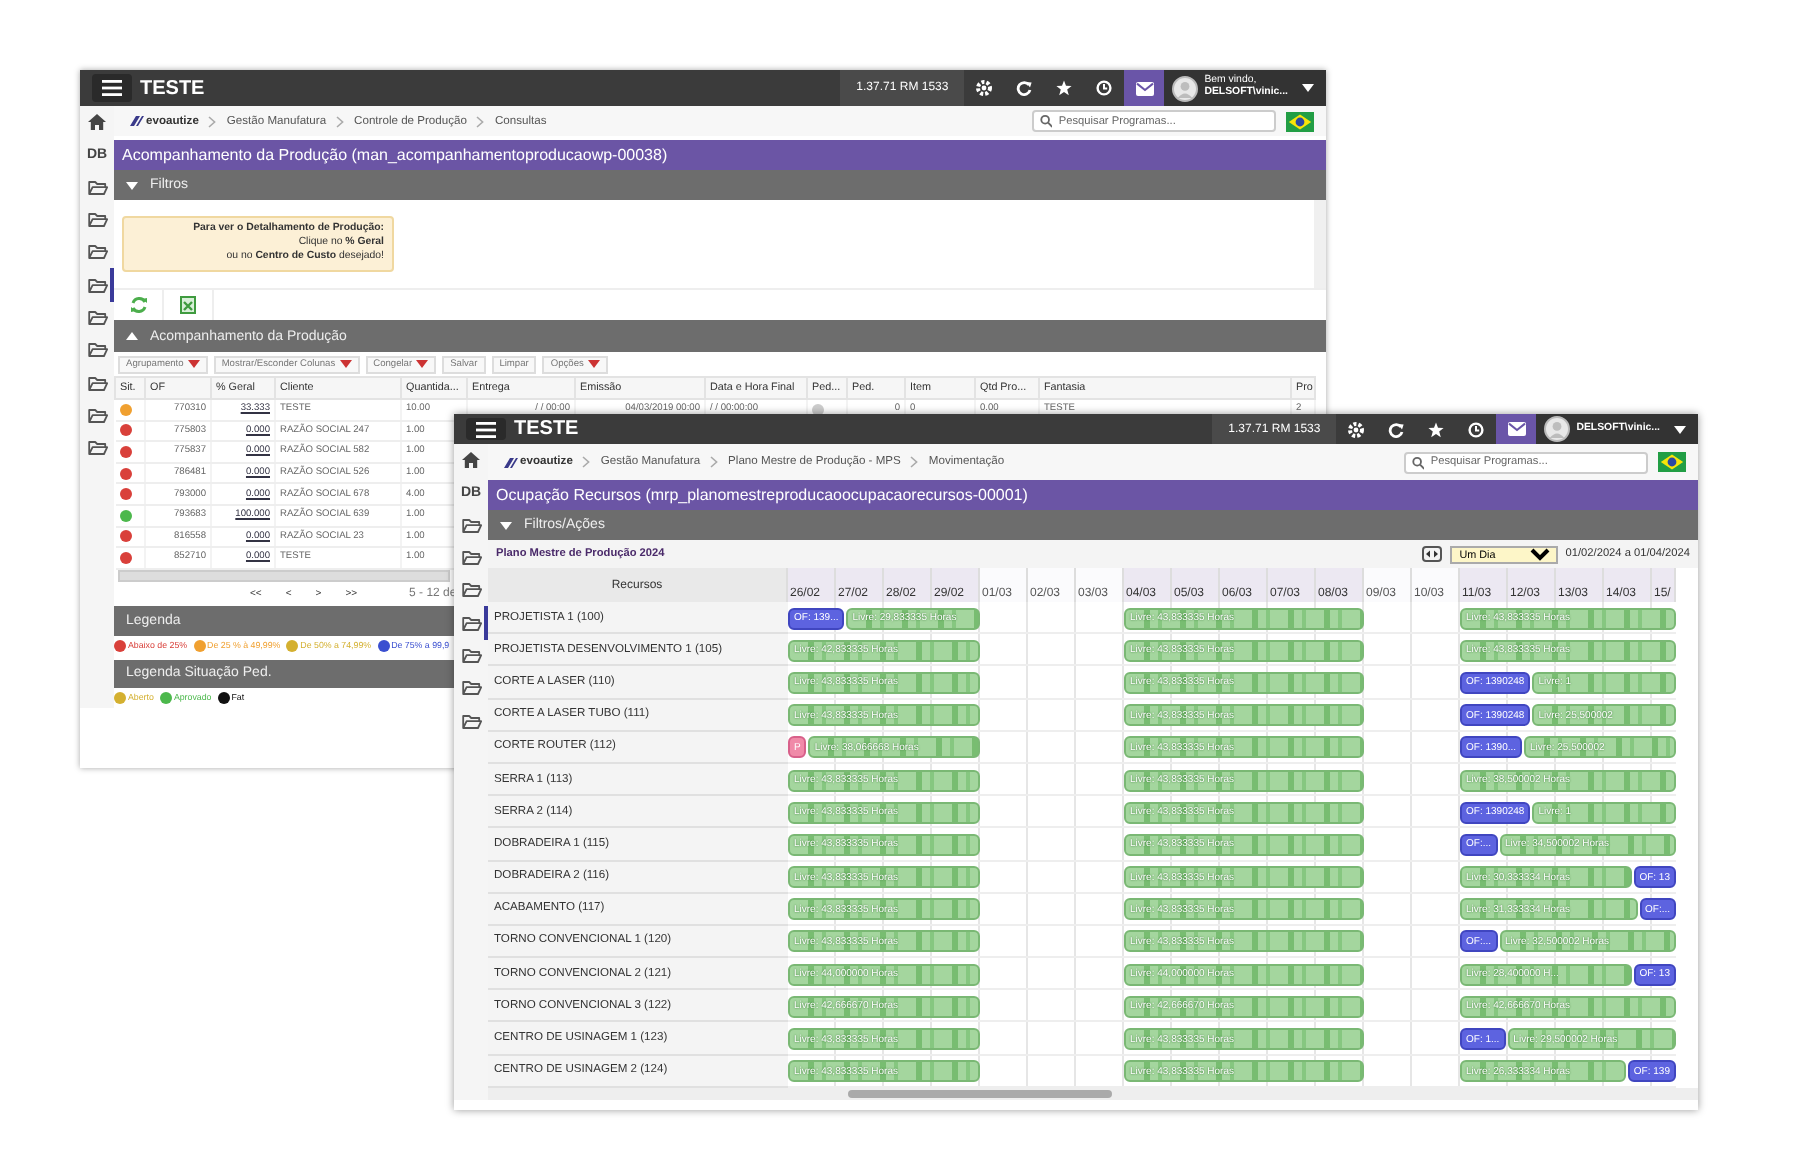 The height and width of the screenshot is (1174, 1814). I want to click on caret-up-icon, so click(132, 336).